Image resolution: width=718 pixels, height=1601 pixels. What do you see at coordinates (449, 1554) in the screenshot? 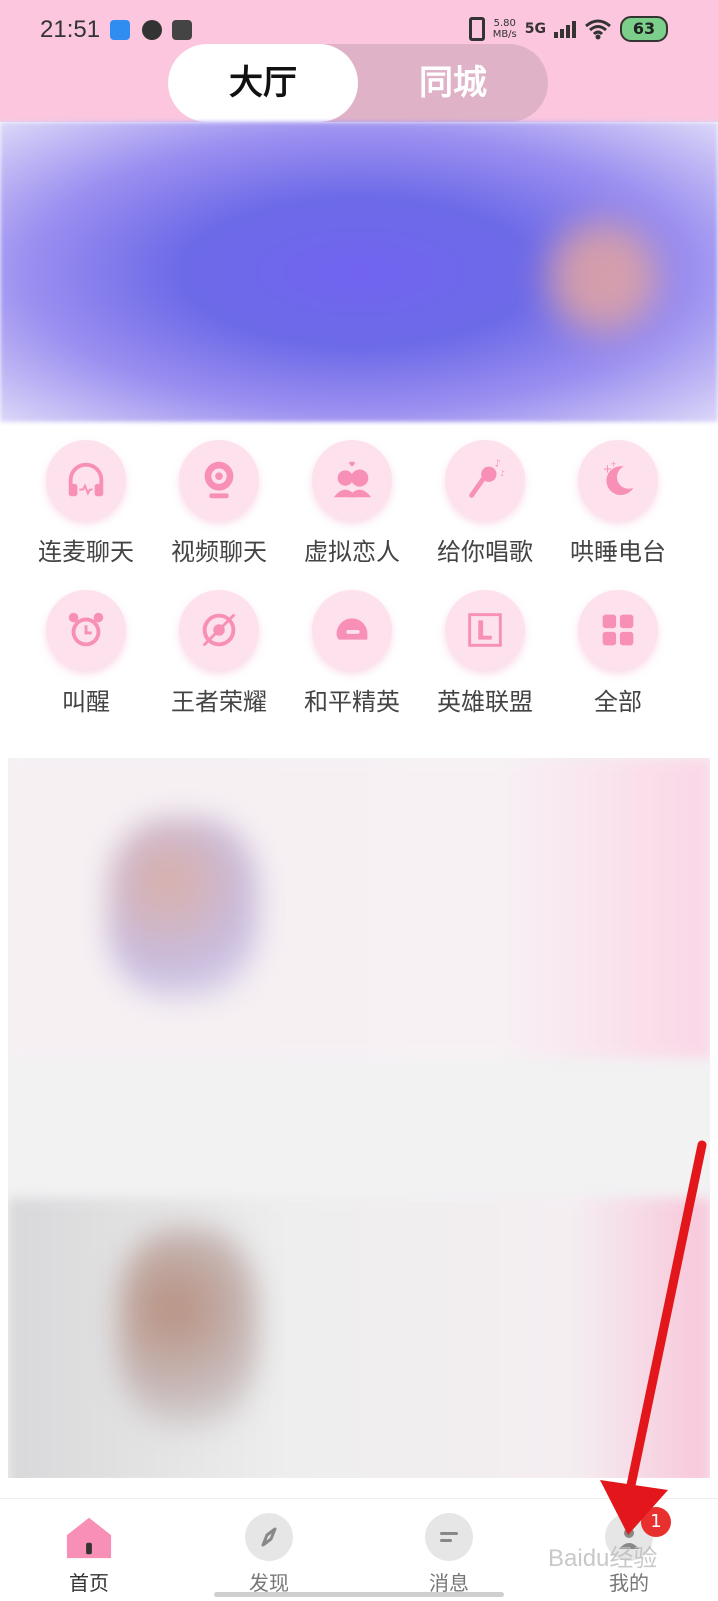
I see `nav-messages: 消息` at bounding box center [449, 1554].